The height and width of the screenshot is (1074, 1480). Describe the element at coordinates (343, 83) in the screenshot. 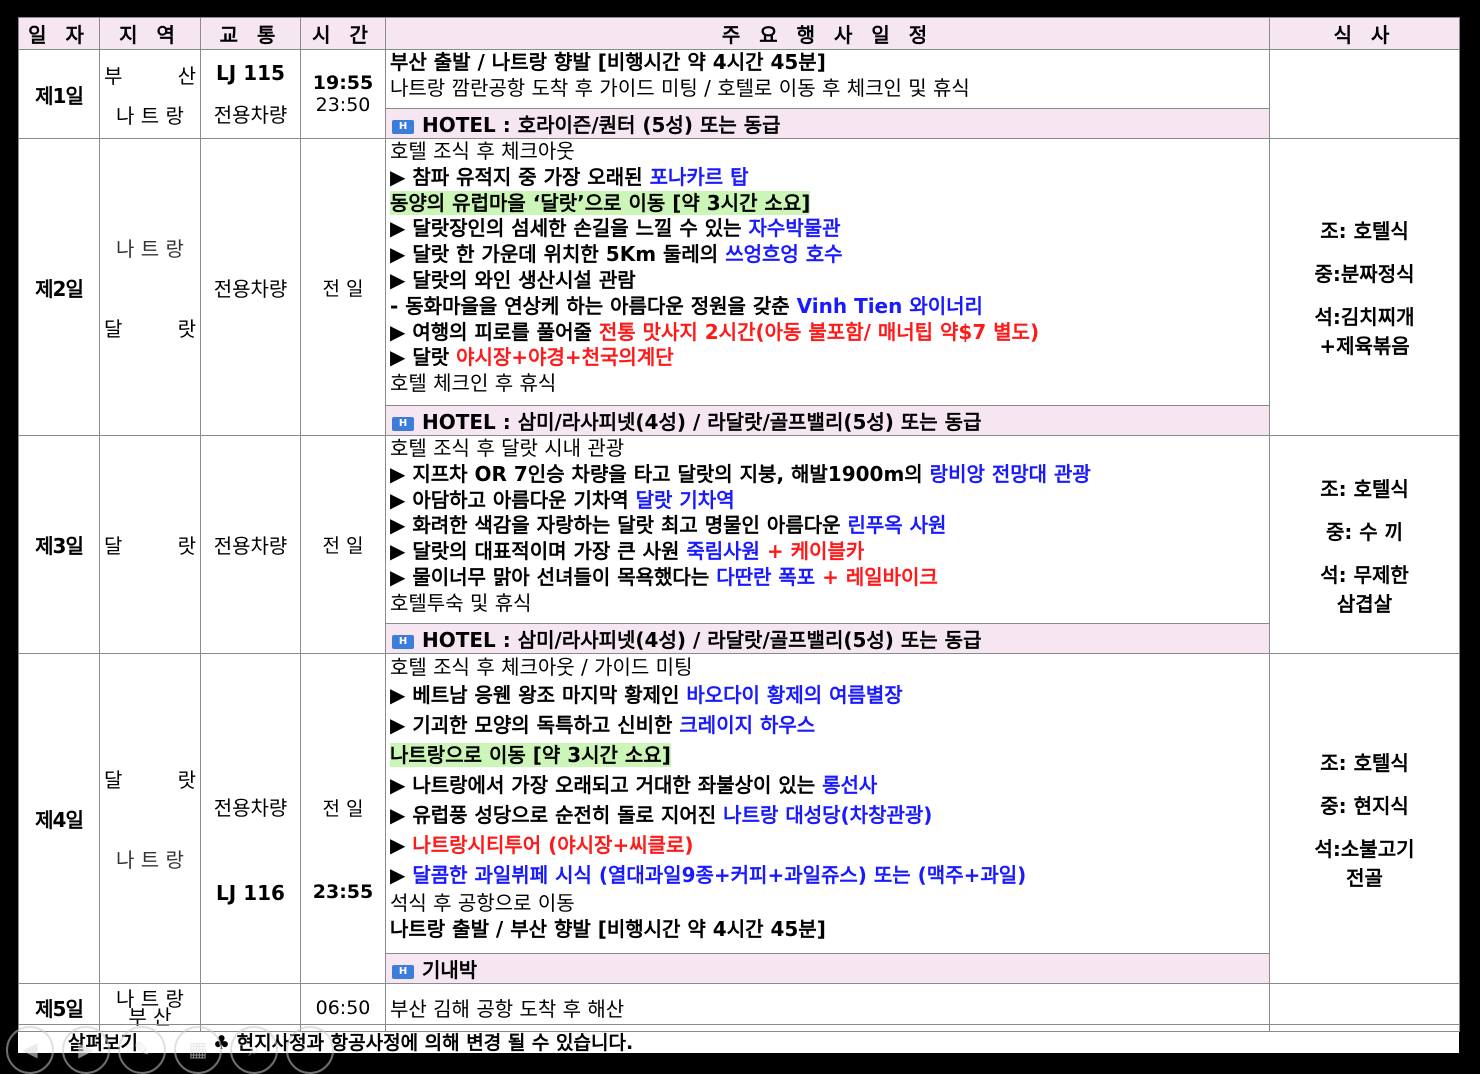

I see `day1-time-depart: 19:55` at that location.